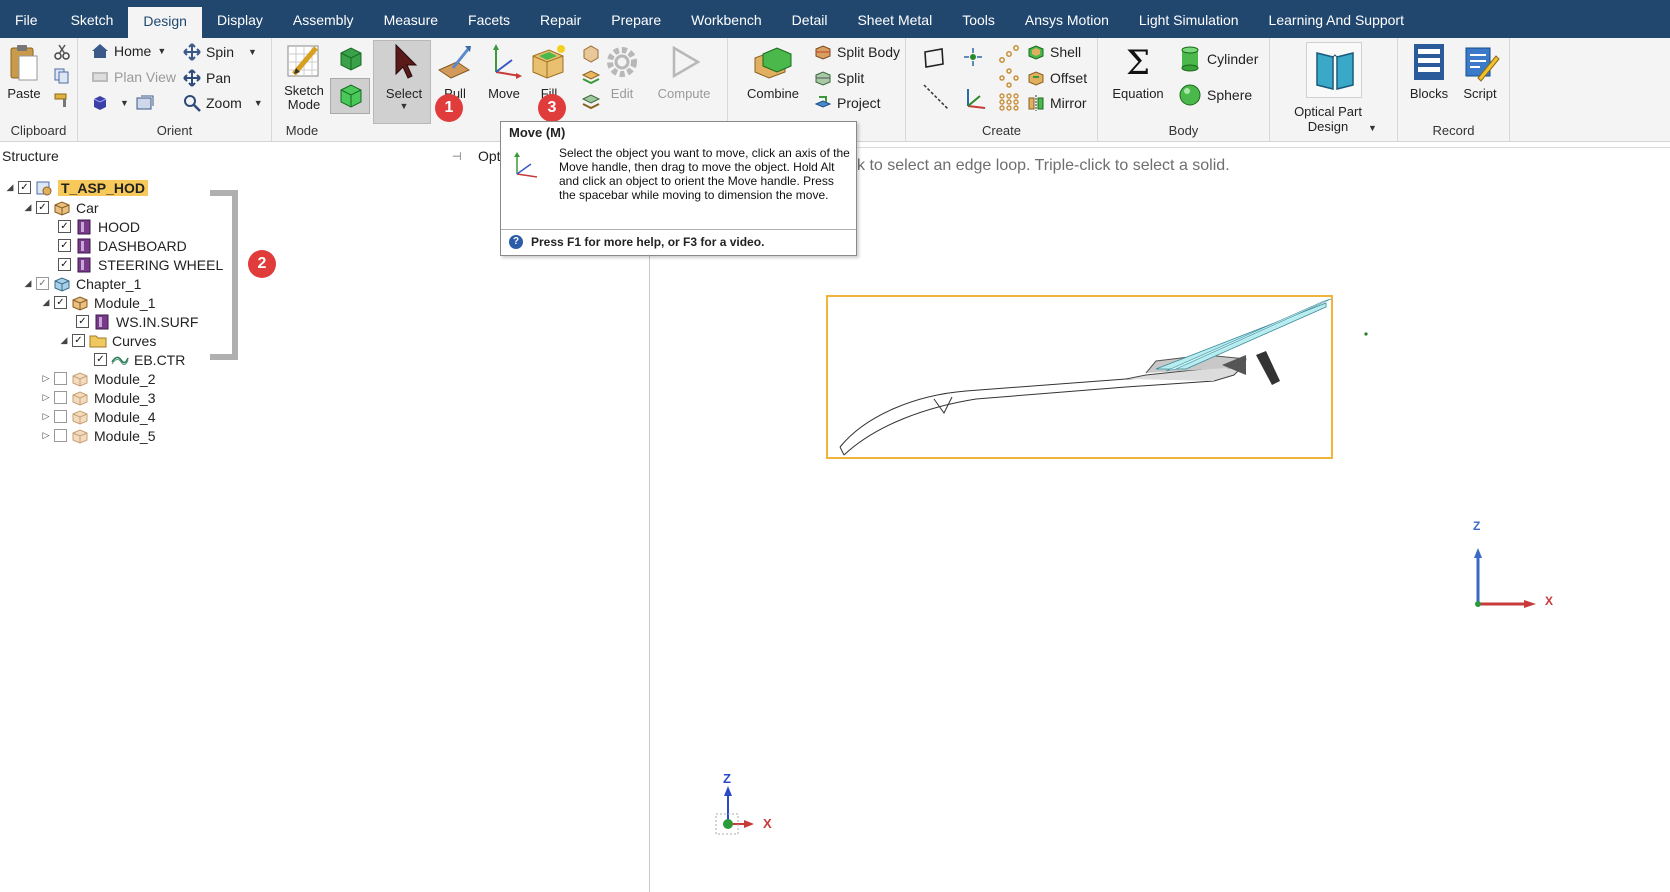 The width and height of the screenshot is (1670, 892). I want to click on tab-design: Design, so click(165, 22).